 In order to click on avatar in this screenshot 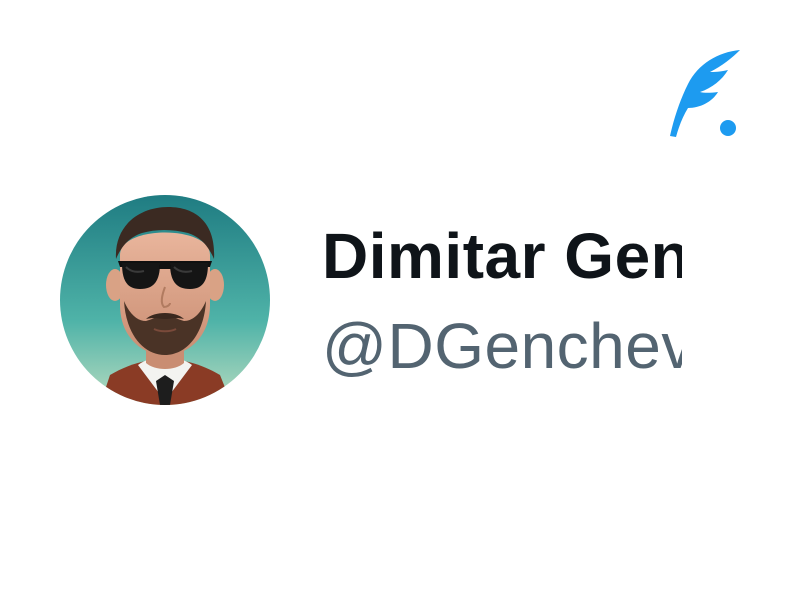, I will do `click(165, 300)`.